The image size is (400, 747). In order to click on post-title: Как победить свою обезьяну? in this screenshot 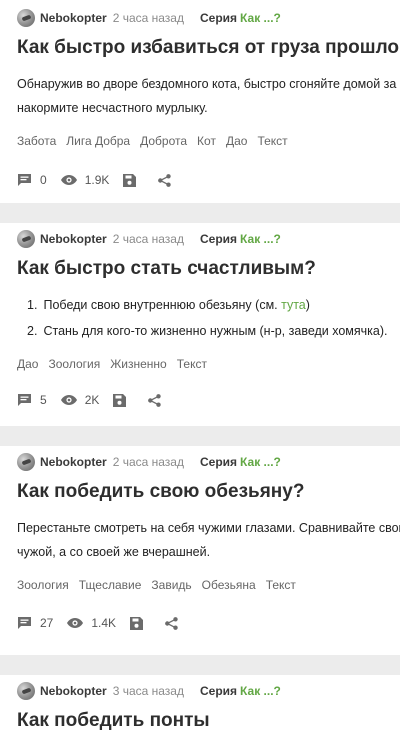, I will do `click(208, 492)`.